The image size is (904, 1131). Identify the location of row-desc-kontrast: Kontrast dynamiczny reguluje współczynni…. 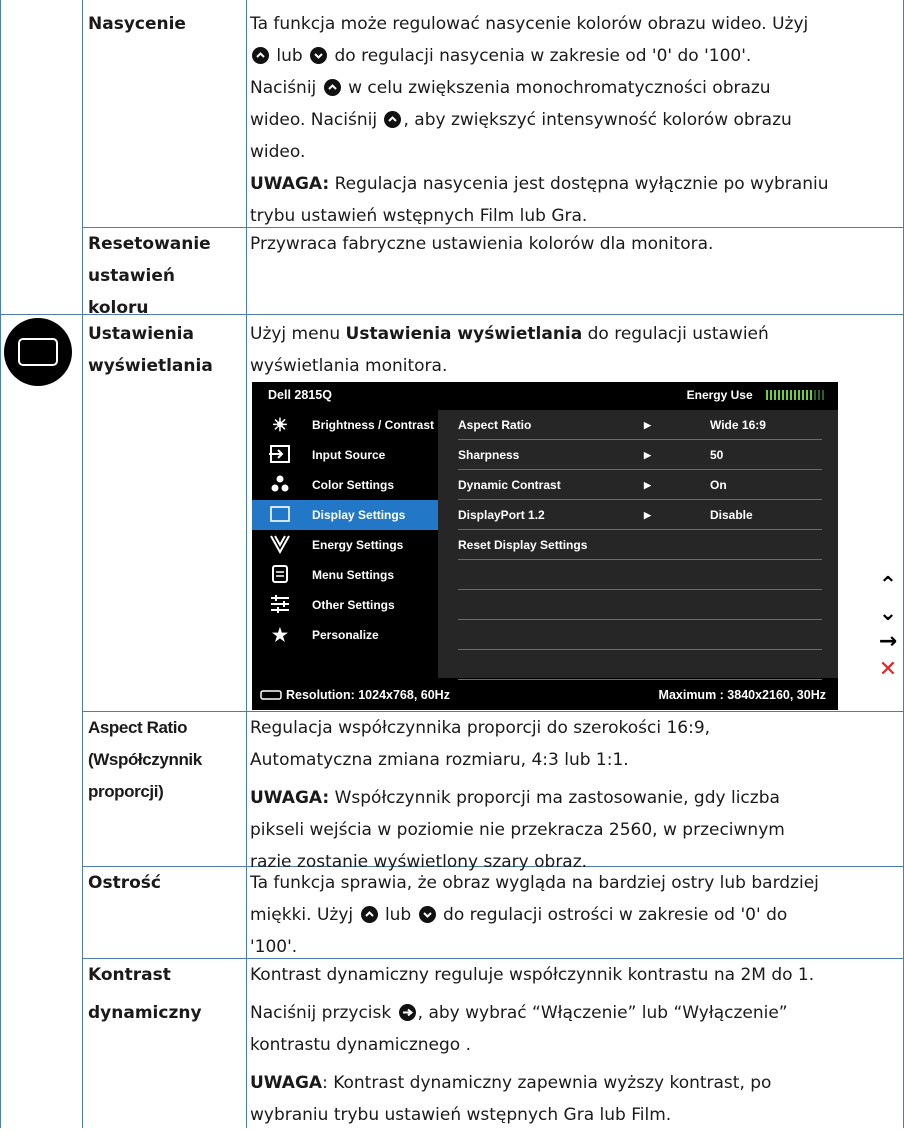
(532, 1045).